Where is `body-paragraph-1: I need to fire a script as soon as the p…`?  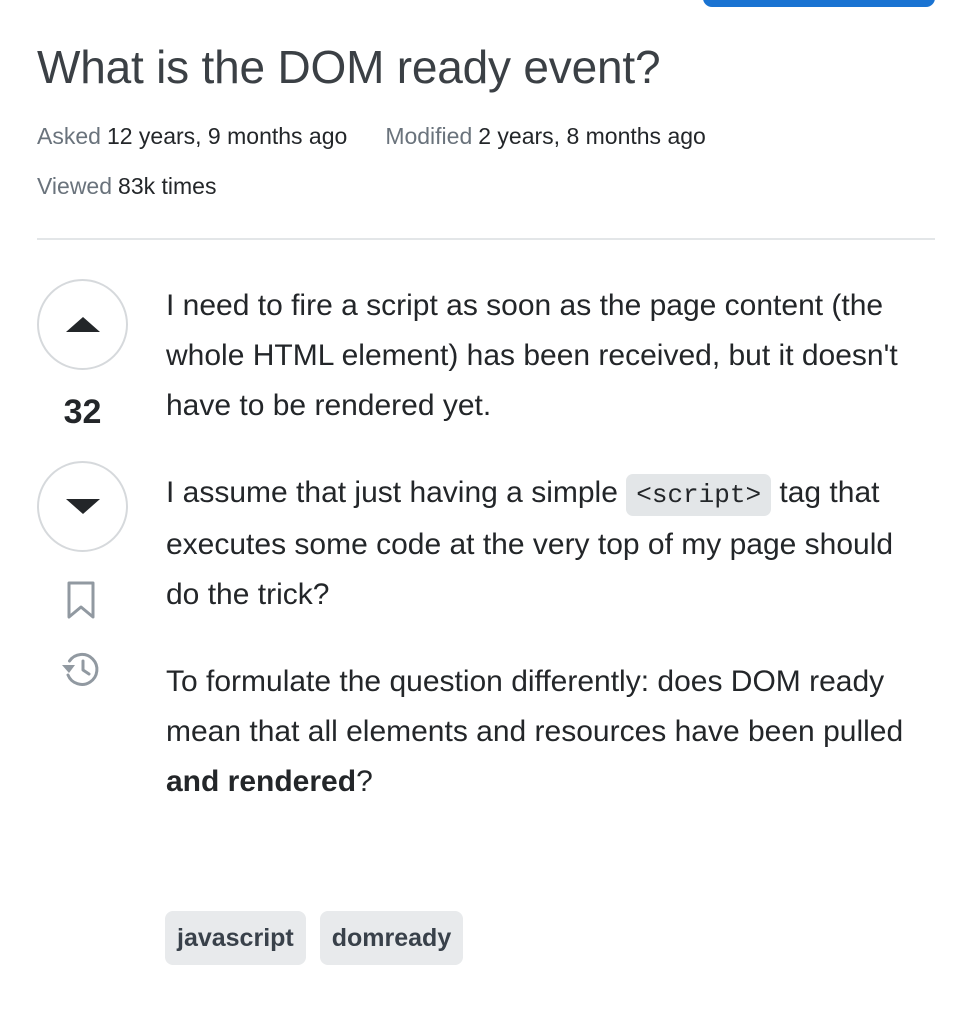 body-paragraph-1: I need to fire a script as soon as the p… is located at coordinates (532, 355).